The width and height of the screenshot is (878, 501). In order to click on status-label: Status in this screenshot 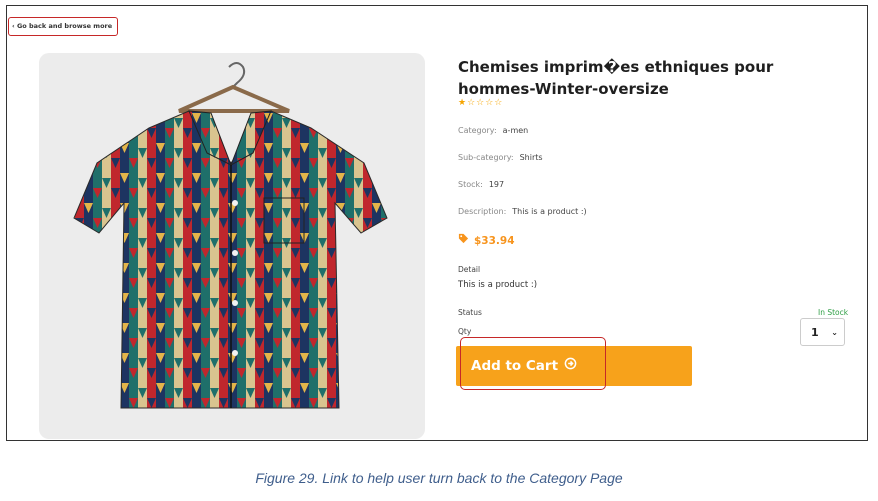, I will do `click(470, 312)`.